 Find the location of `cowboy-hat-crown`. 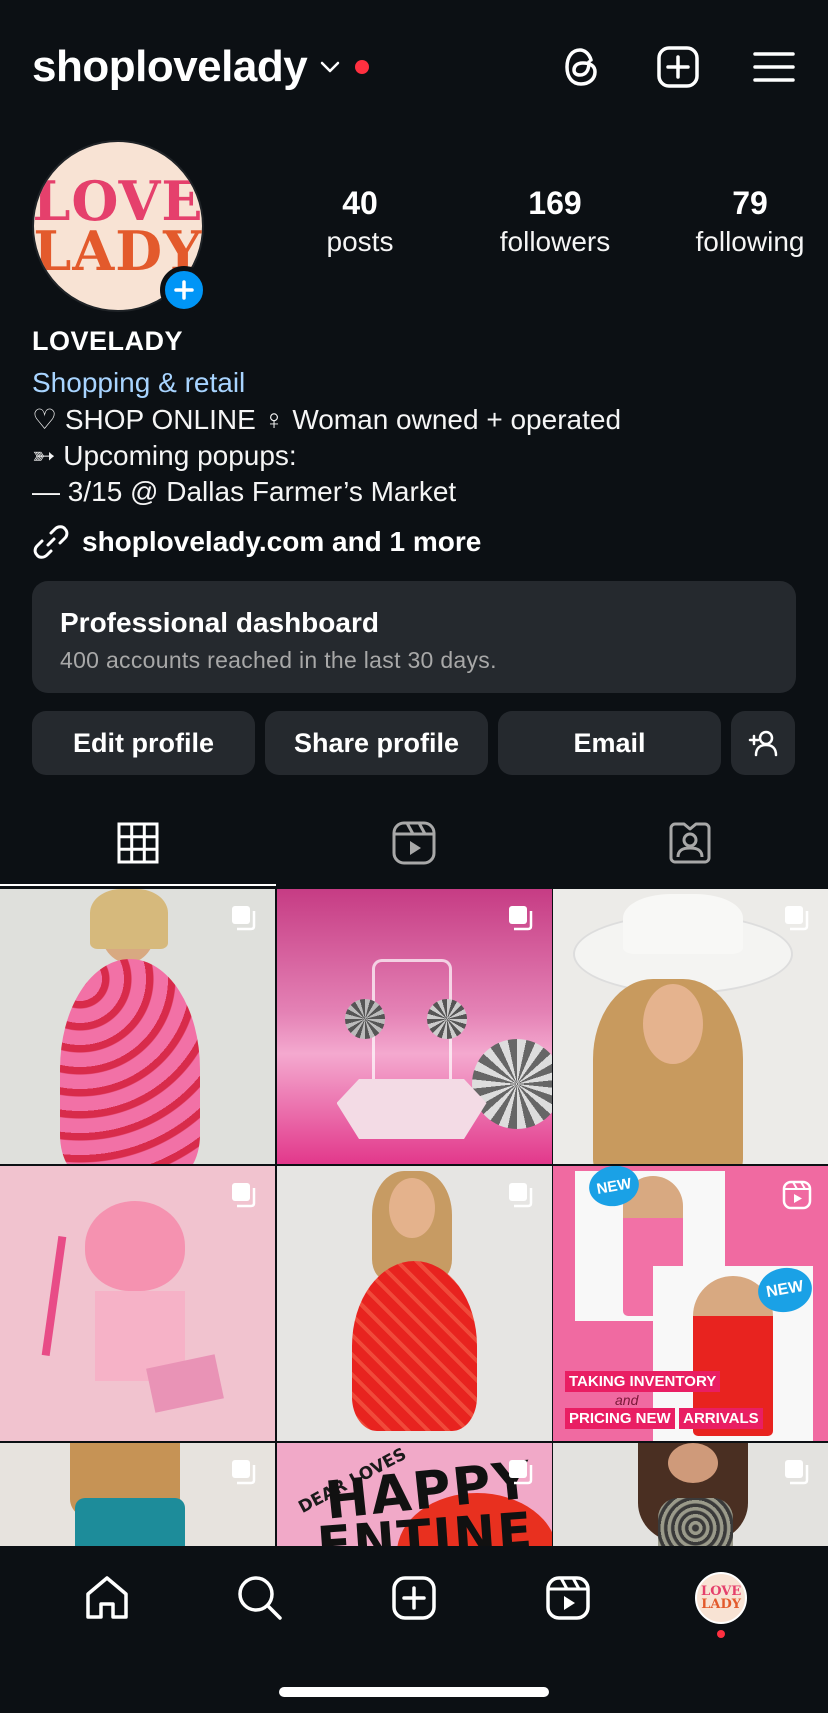

cowboy-hat-crown is located at coordinates (683, 924).